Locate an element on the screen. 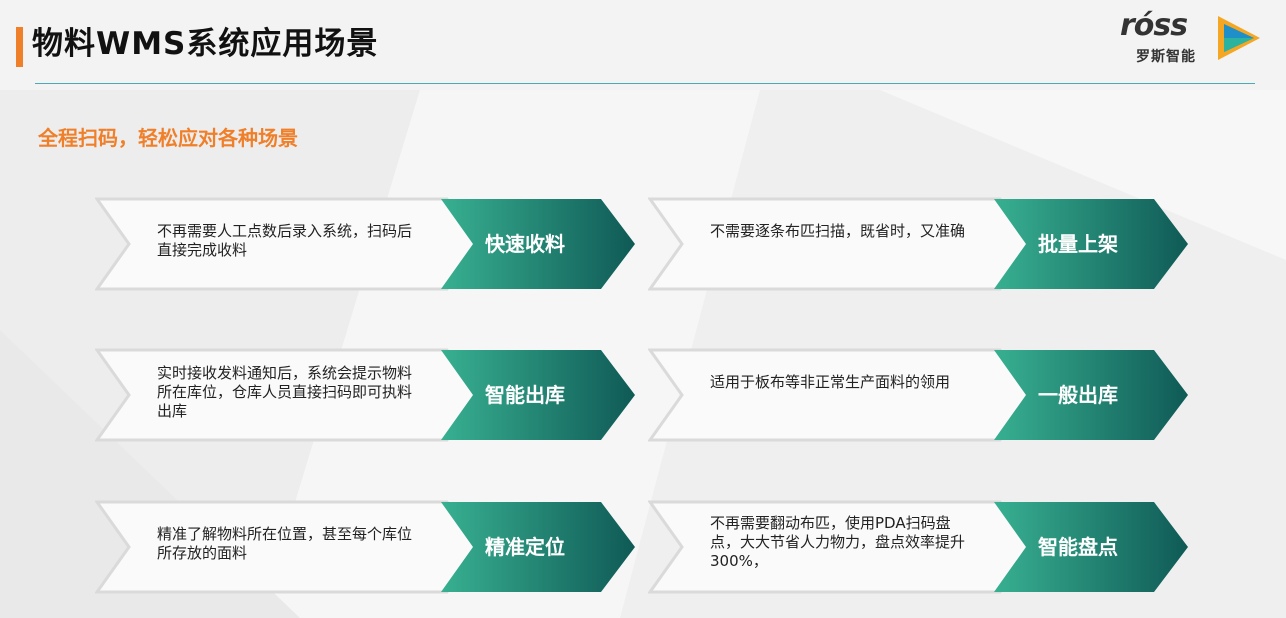 The image size is (1286, 618). card-description: 不再需要人工点数后录入系统，扫码后直接完成收料 is located at coordinates (285, 240).